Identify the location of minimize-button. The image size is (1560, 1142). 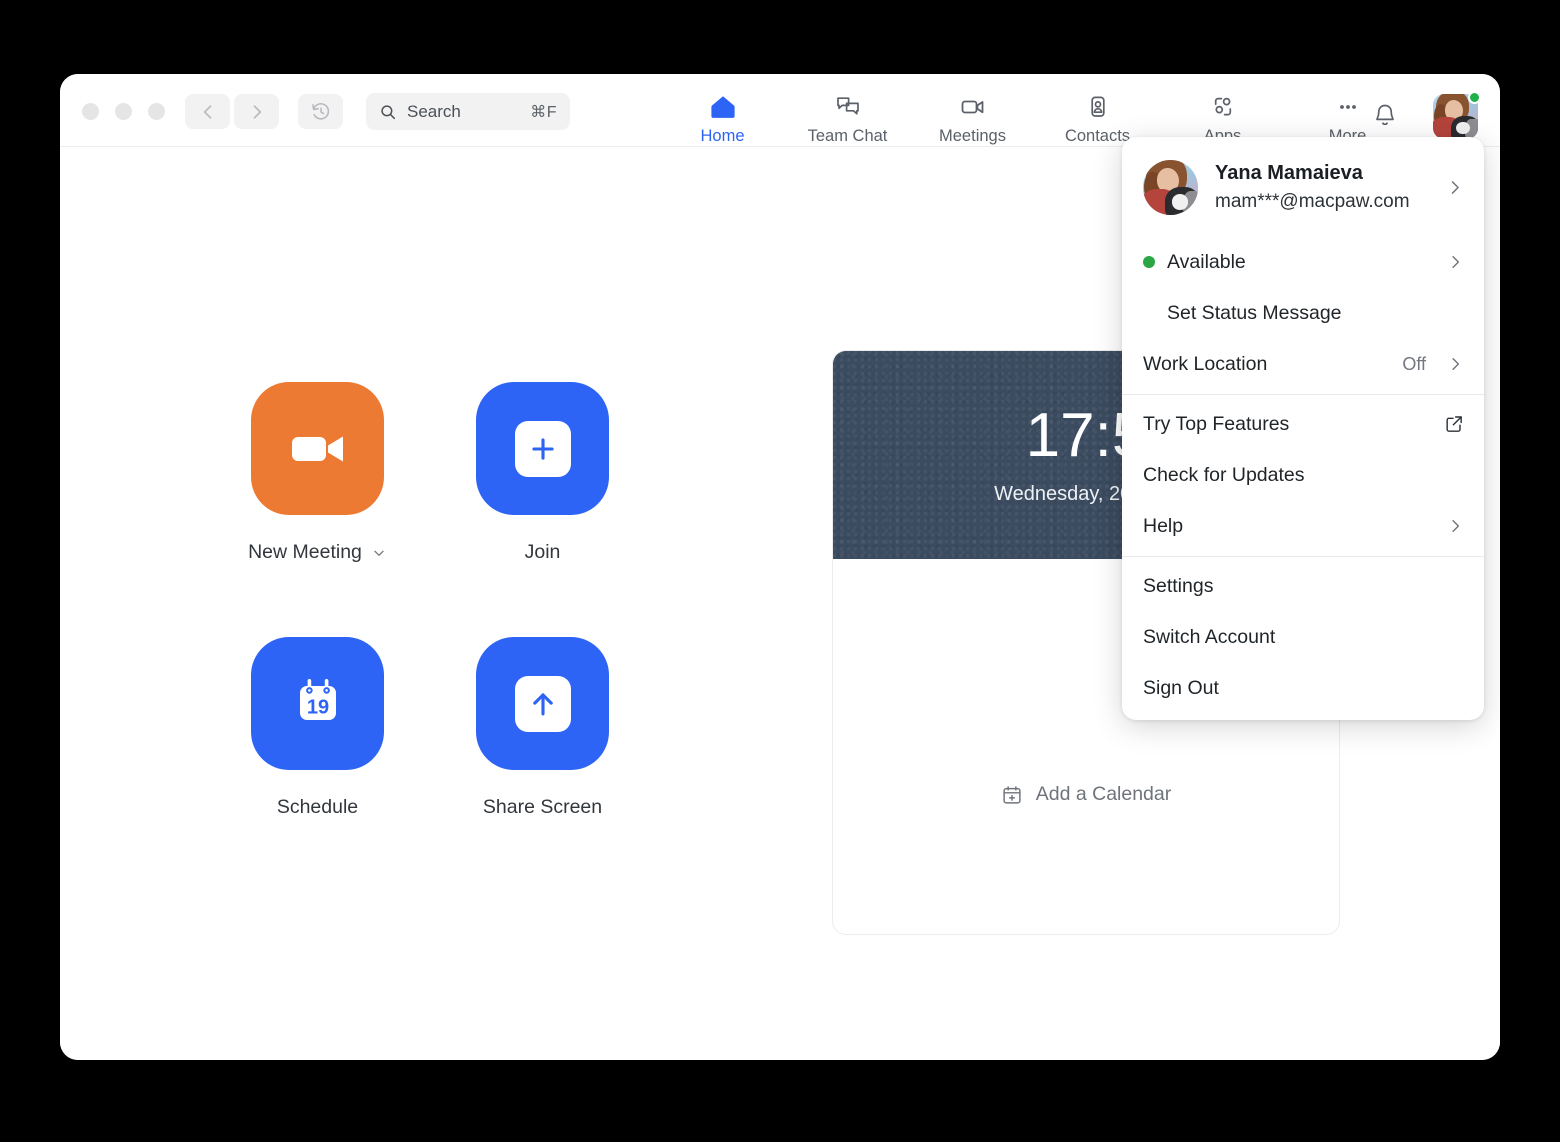
(123, 111).